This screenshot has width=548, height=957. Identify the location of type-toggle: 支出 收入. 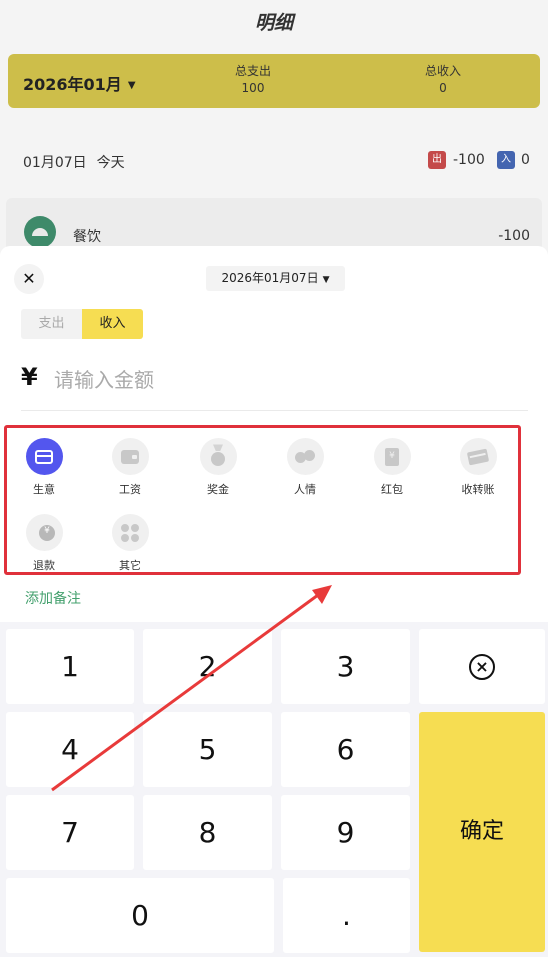
(82, 324).